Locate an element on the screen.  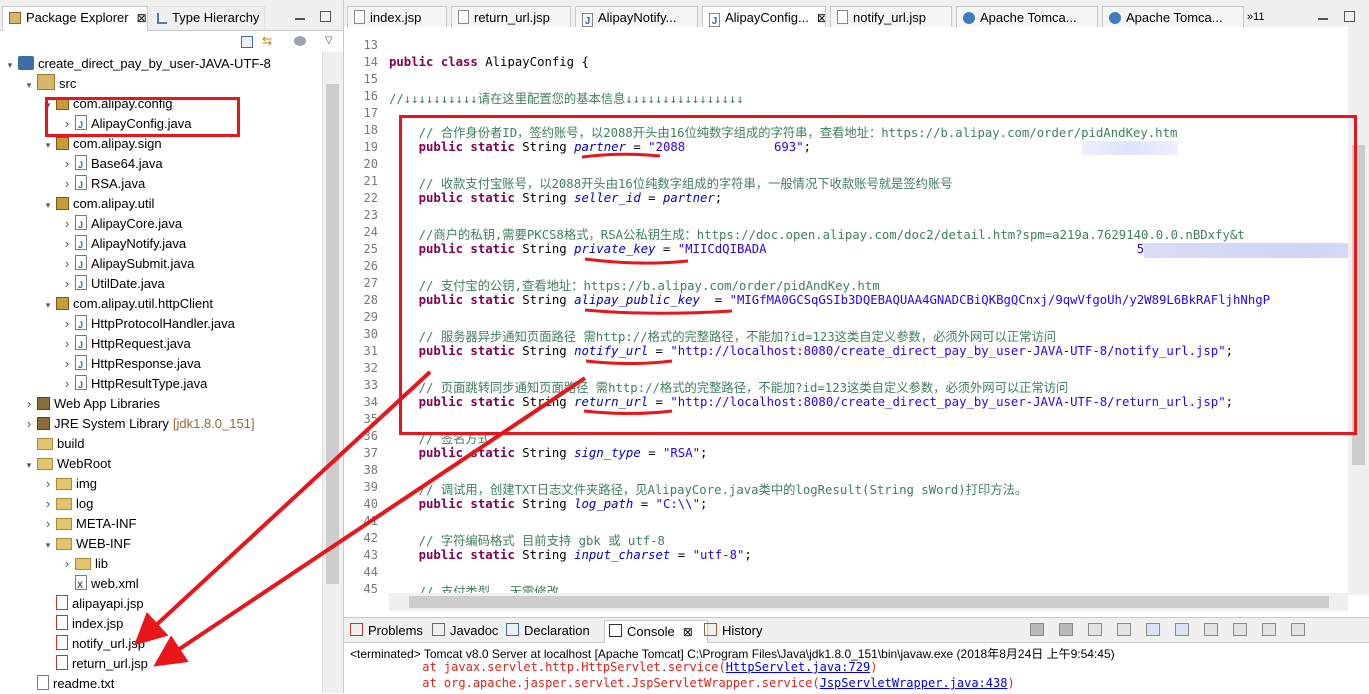
tree-item: › log is located at coordinates (68, 504).